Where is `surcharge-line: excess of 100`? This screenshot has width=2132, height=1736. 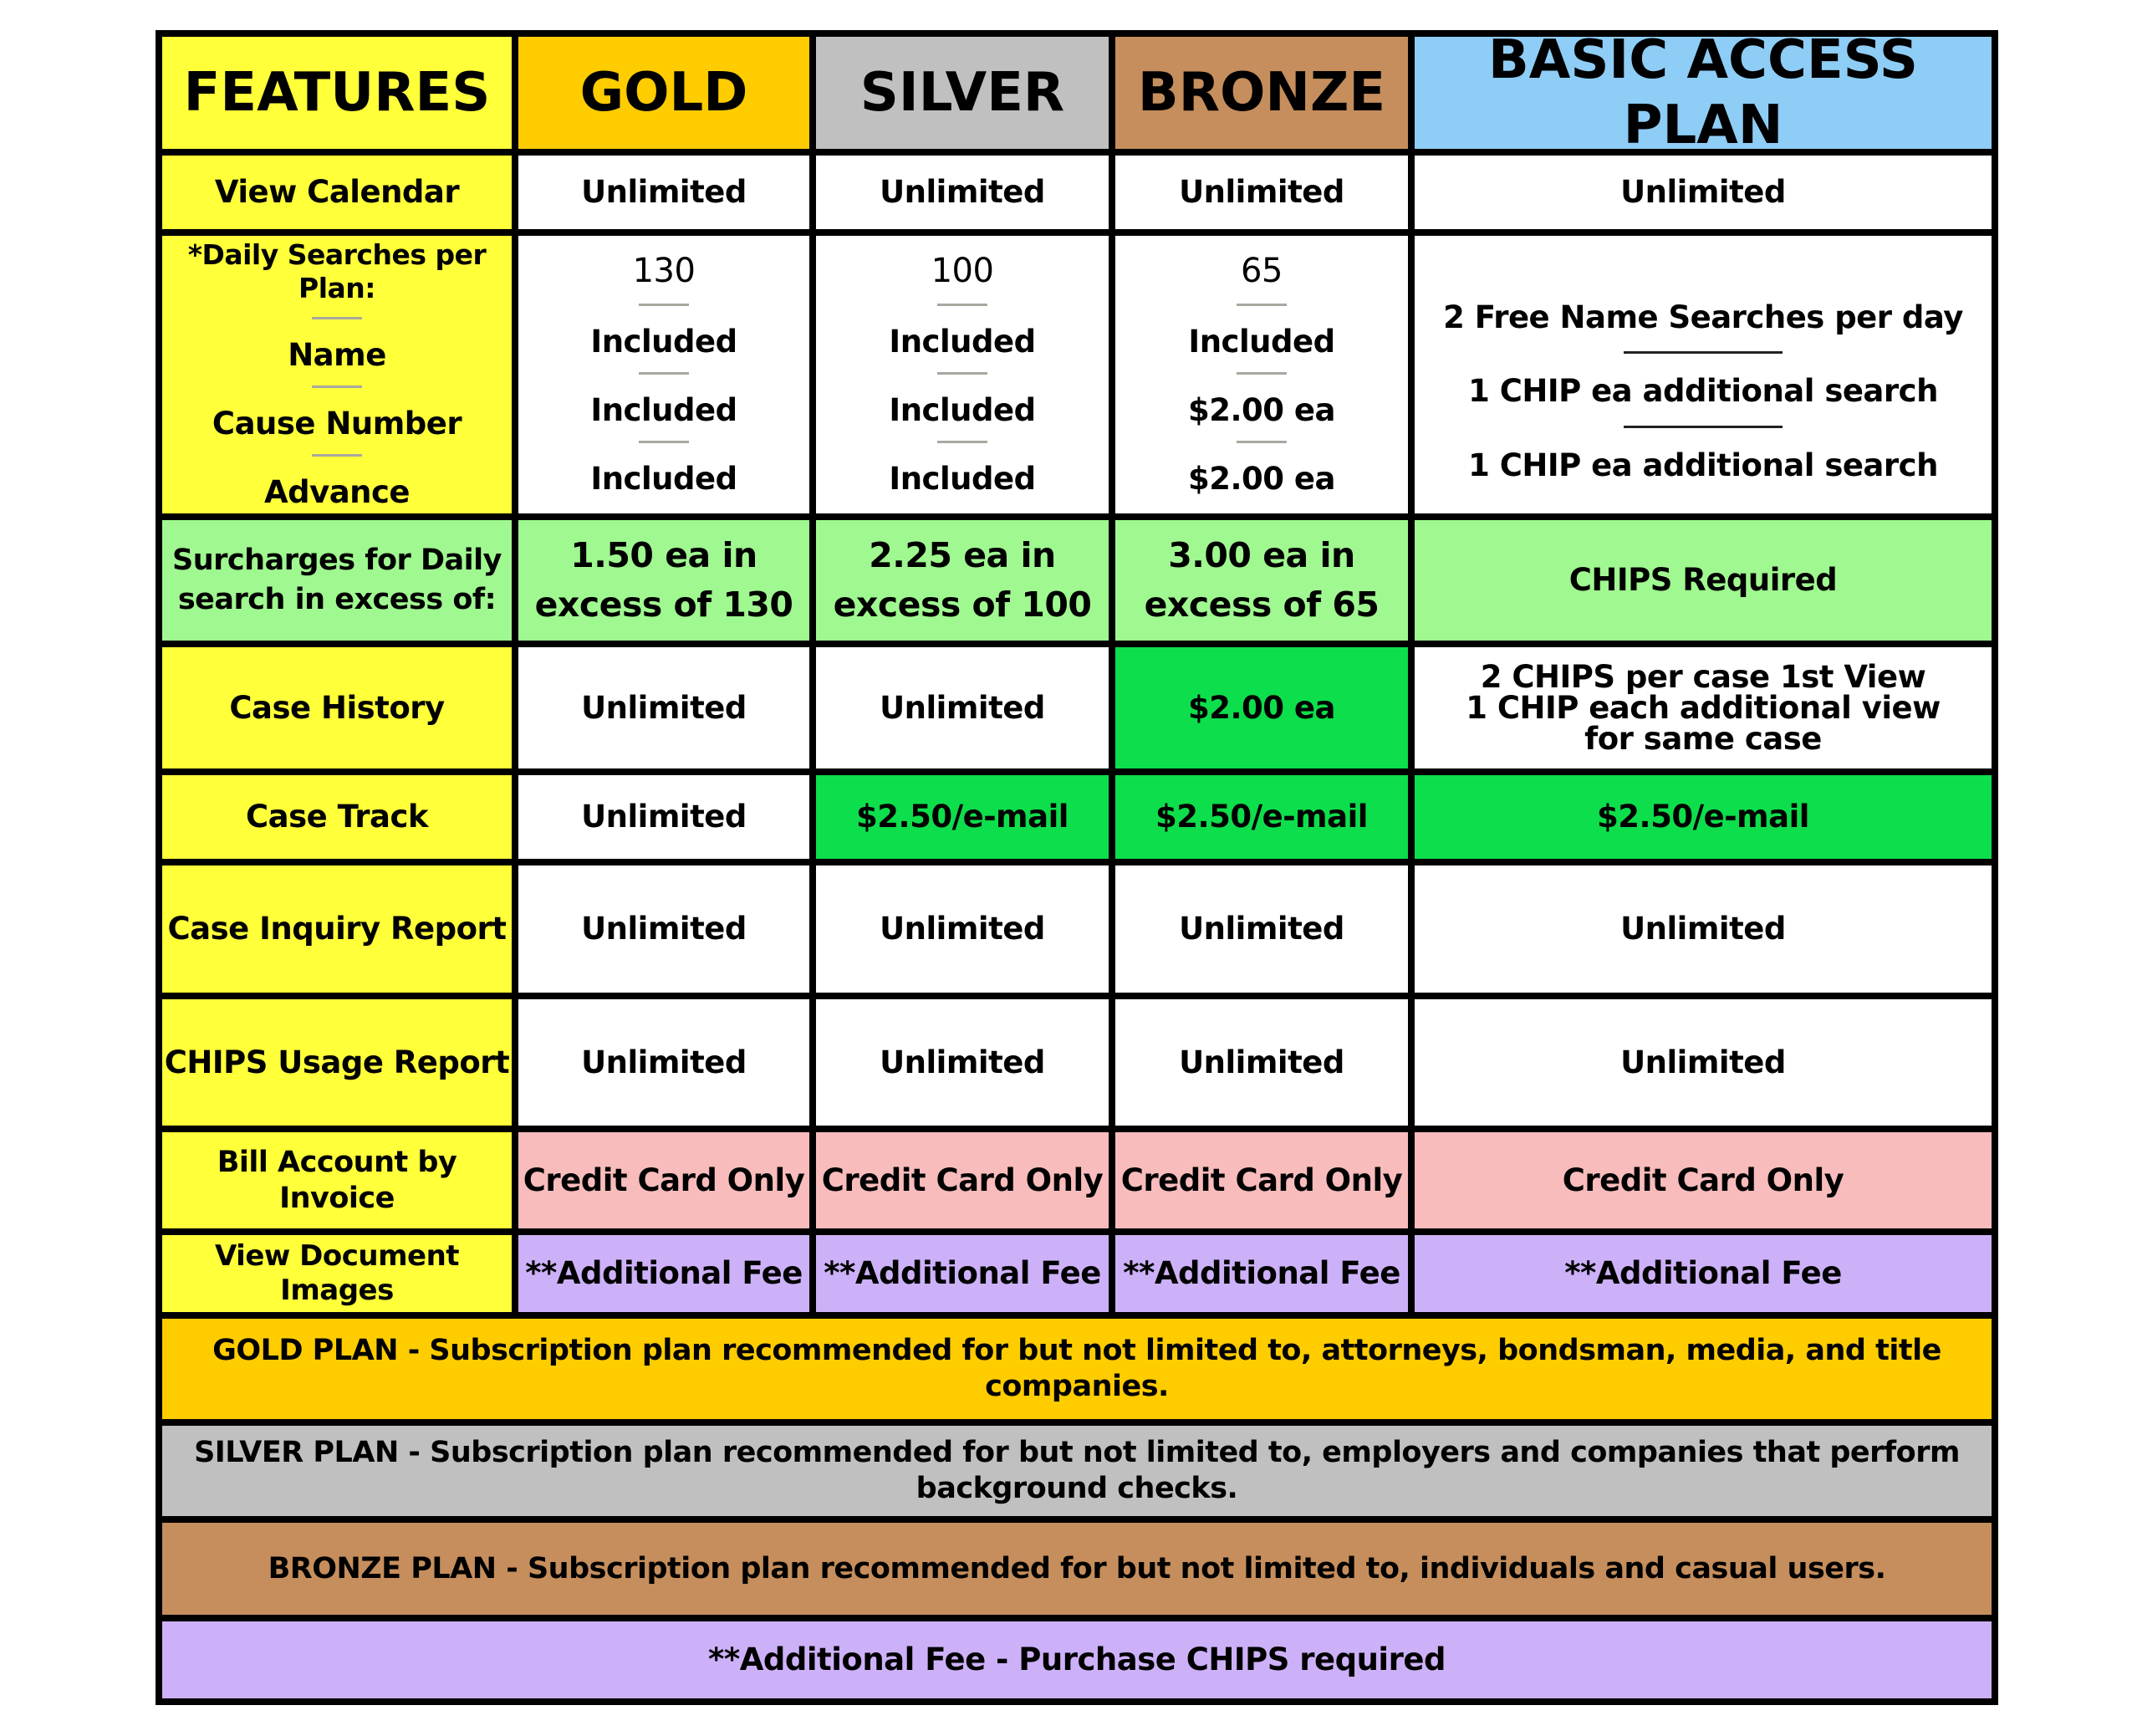 surcharge-line: excess of 100 is located at coordinates (962, 605).